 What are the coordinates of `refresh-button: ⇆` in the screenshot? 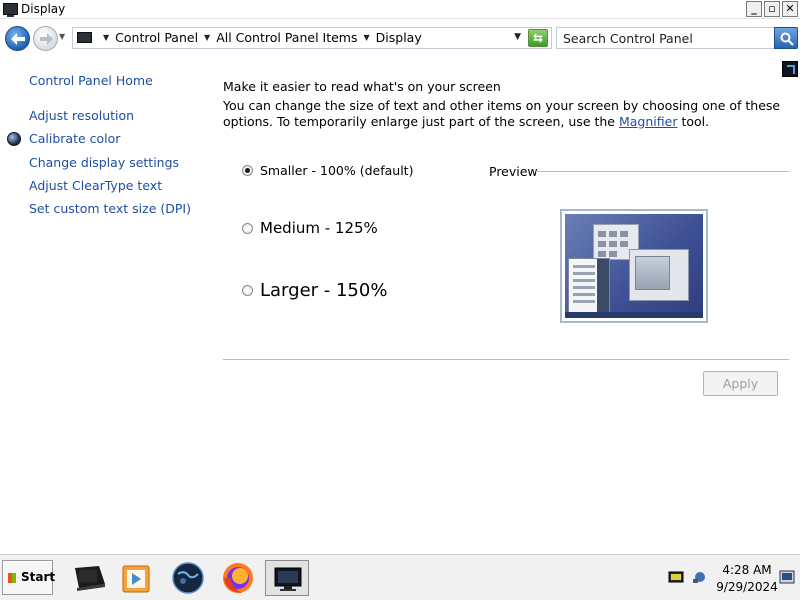 It's located at (538, 38).